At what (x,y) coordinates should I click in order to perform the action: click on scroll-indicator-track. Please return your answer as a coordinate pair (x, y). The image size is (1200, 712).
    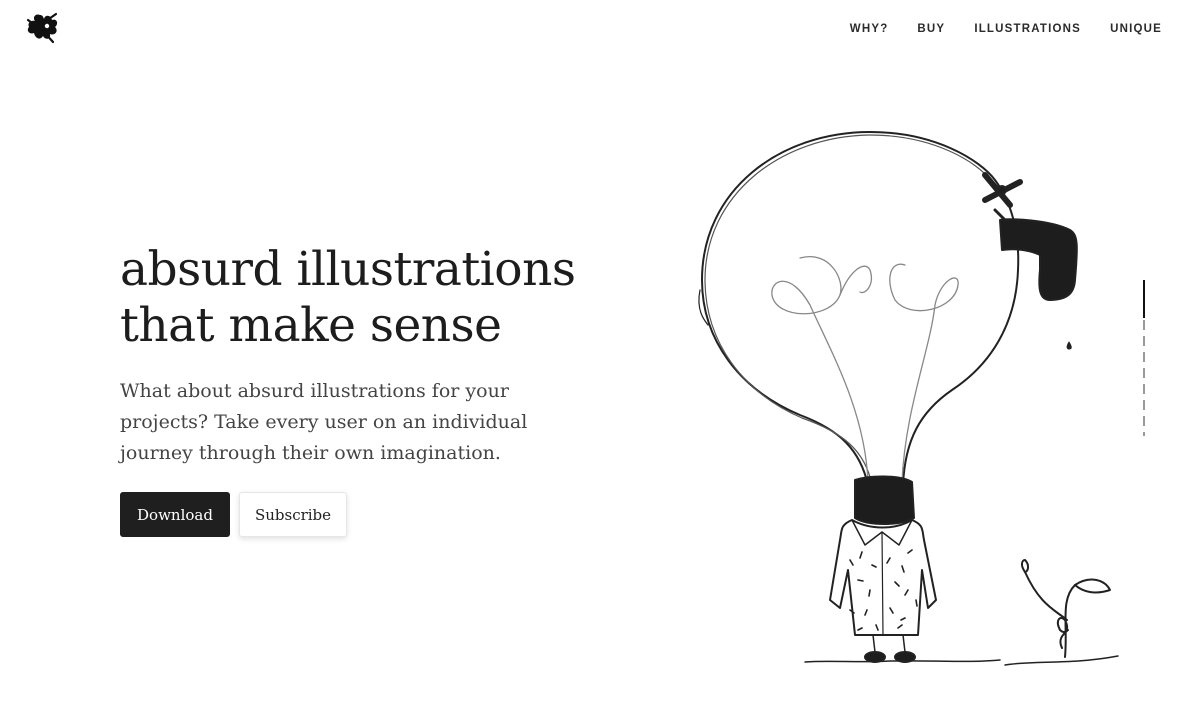
    Looking at the image, I should click on (1144, 378).